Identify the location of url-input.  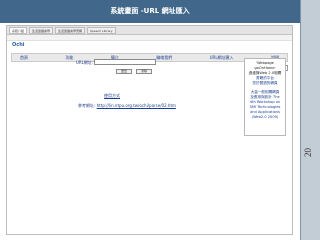
(125, 62).